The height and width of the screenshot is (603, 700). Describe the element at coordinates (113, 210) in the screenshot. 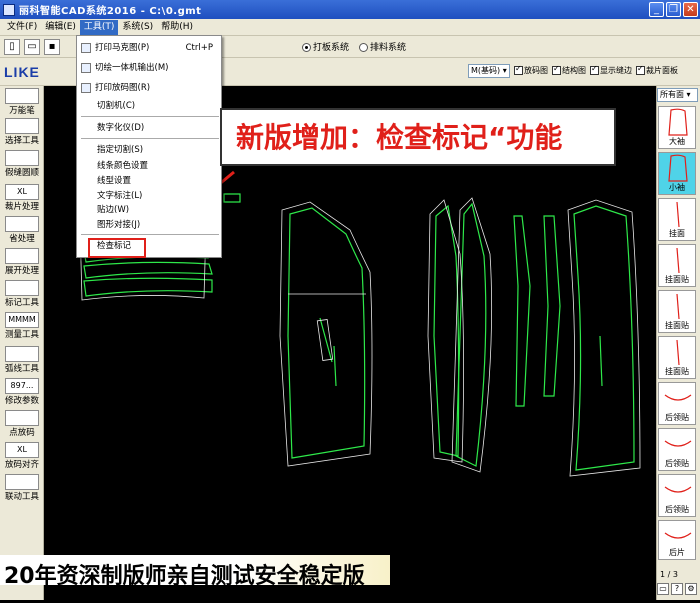

I see `menu-item-label: 贴边(W)` at that location.